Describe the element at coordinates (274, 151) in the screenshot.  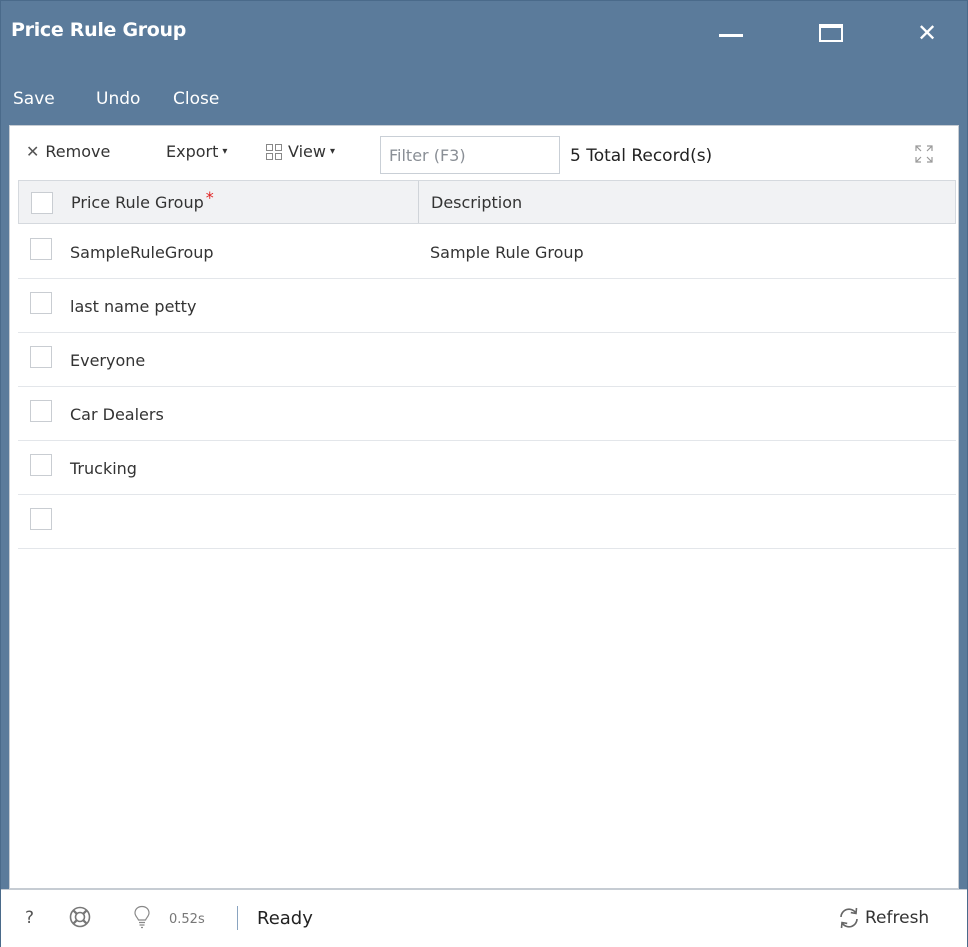
I see `grid-view-icon` at that location.